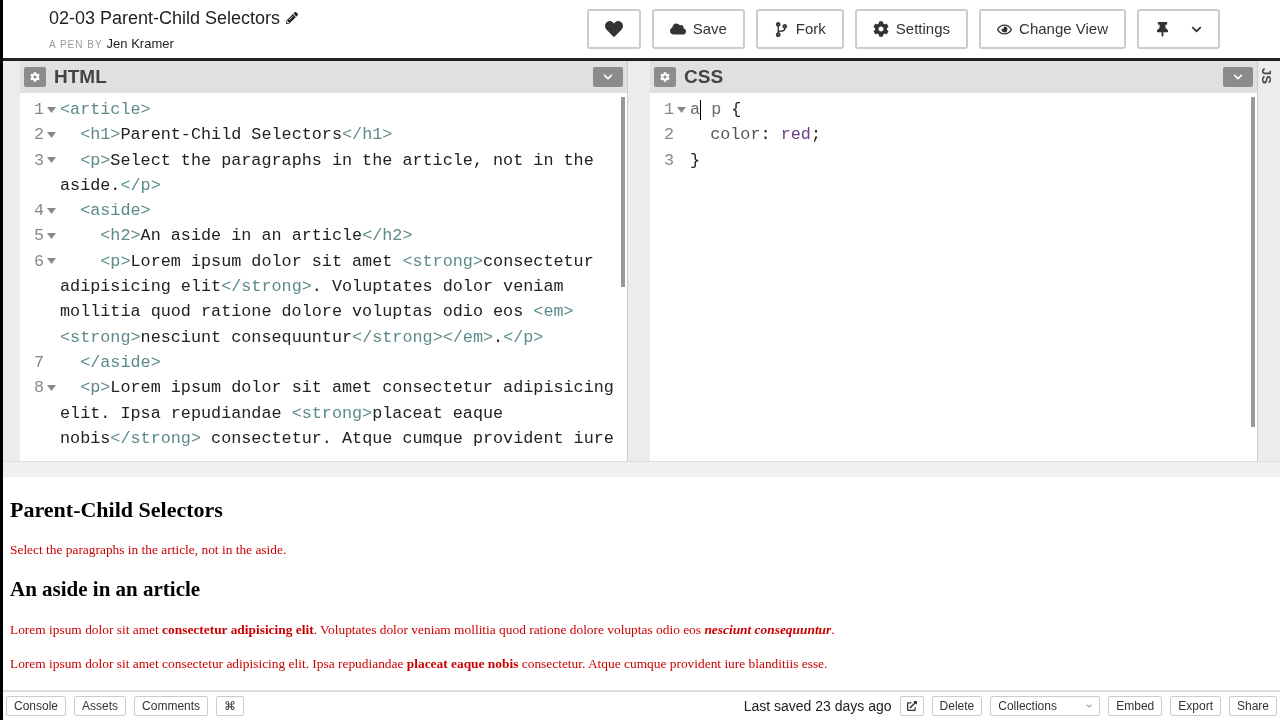 The width and height of the screenshot is (1280, 720). I want to click on footer-button: Console, so click(36, 706).